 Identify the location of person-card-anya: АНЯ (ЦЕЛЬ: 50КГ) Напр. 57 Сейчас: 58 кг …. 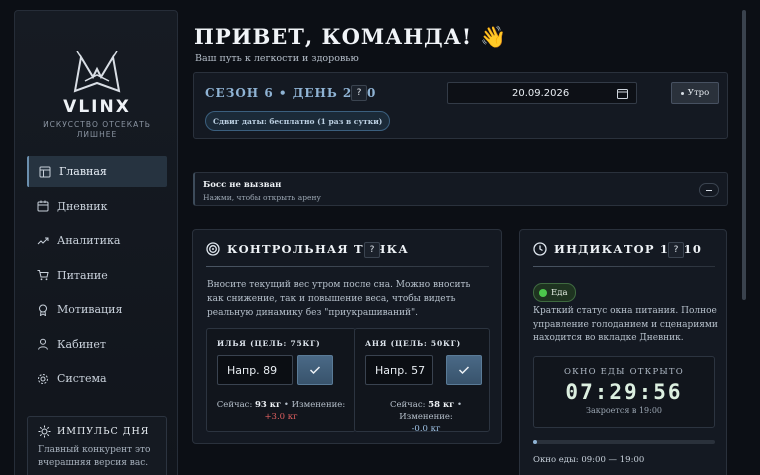
(422, 381).